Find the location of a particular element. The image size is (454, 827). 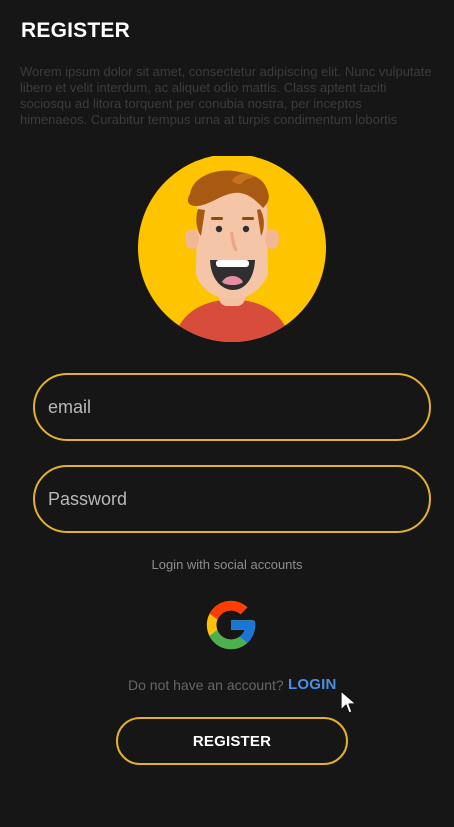

avatar-illustration is located at coordinates (232, 248).